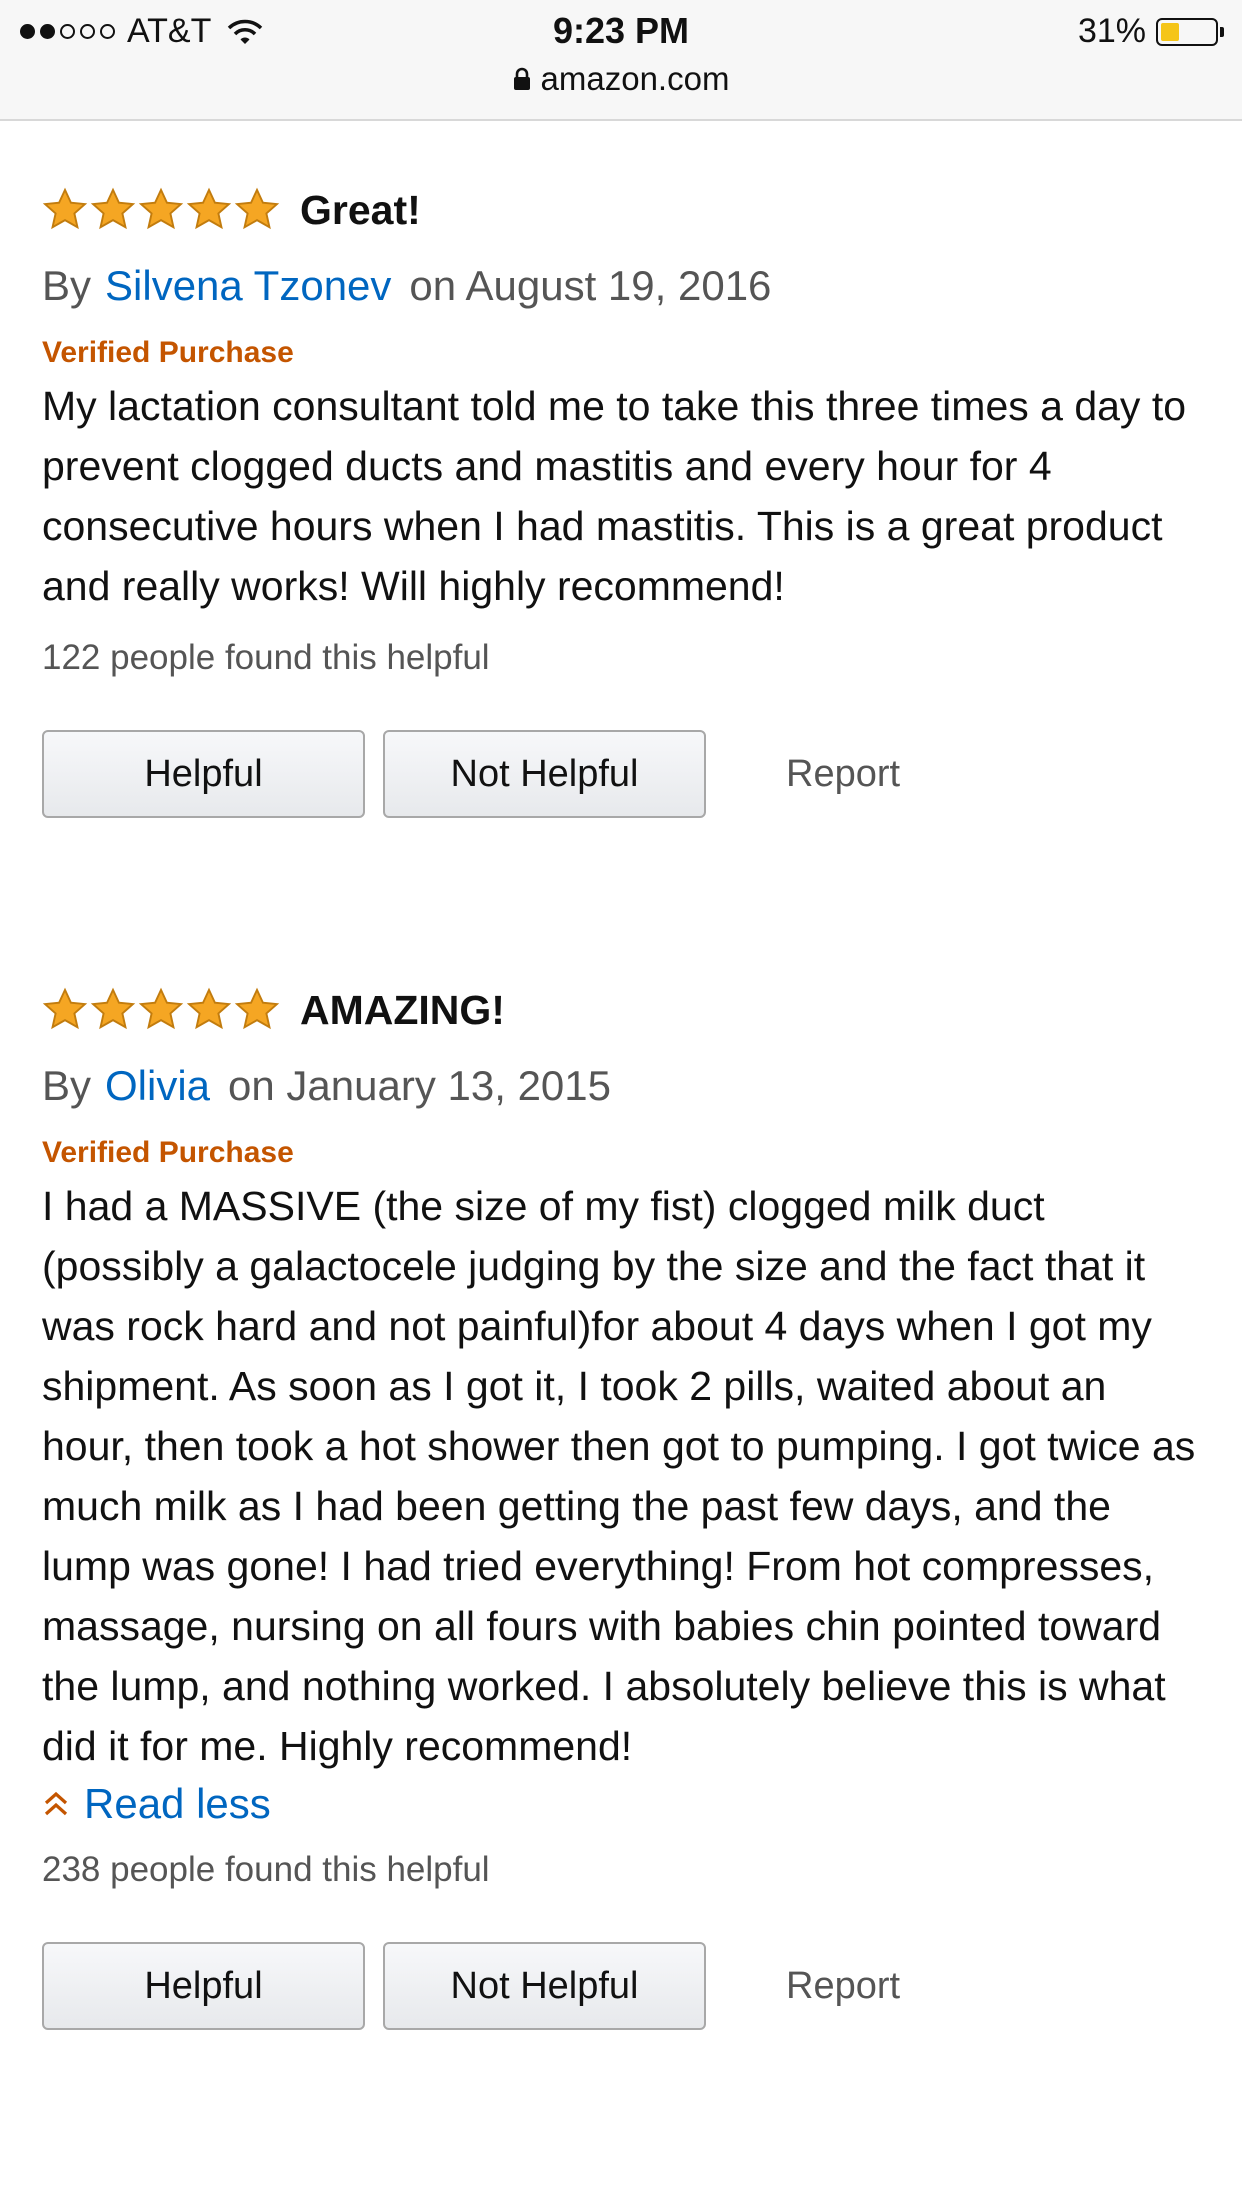  I want to click on helpful-count: 122 people found this helpful, so click(266, 657).